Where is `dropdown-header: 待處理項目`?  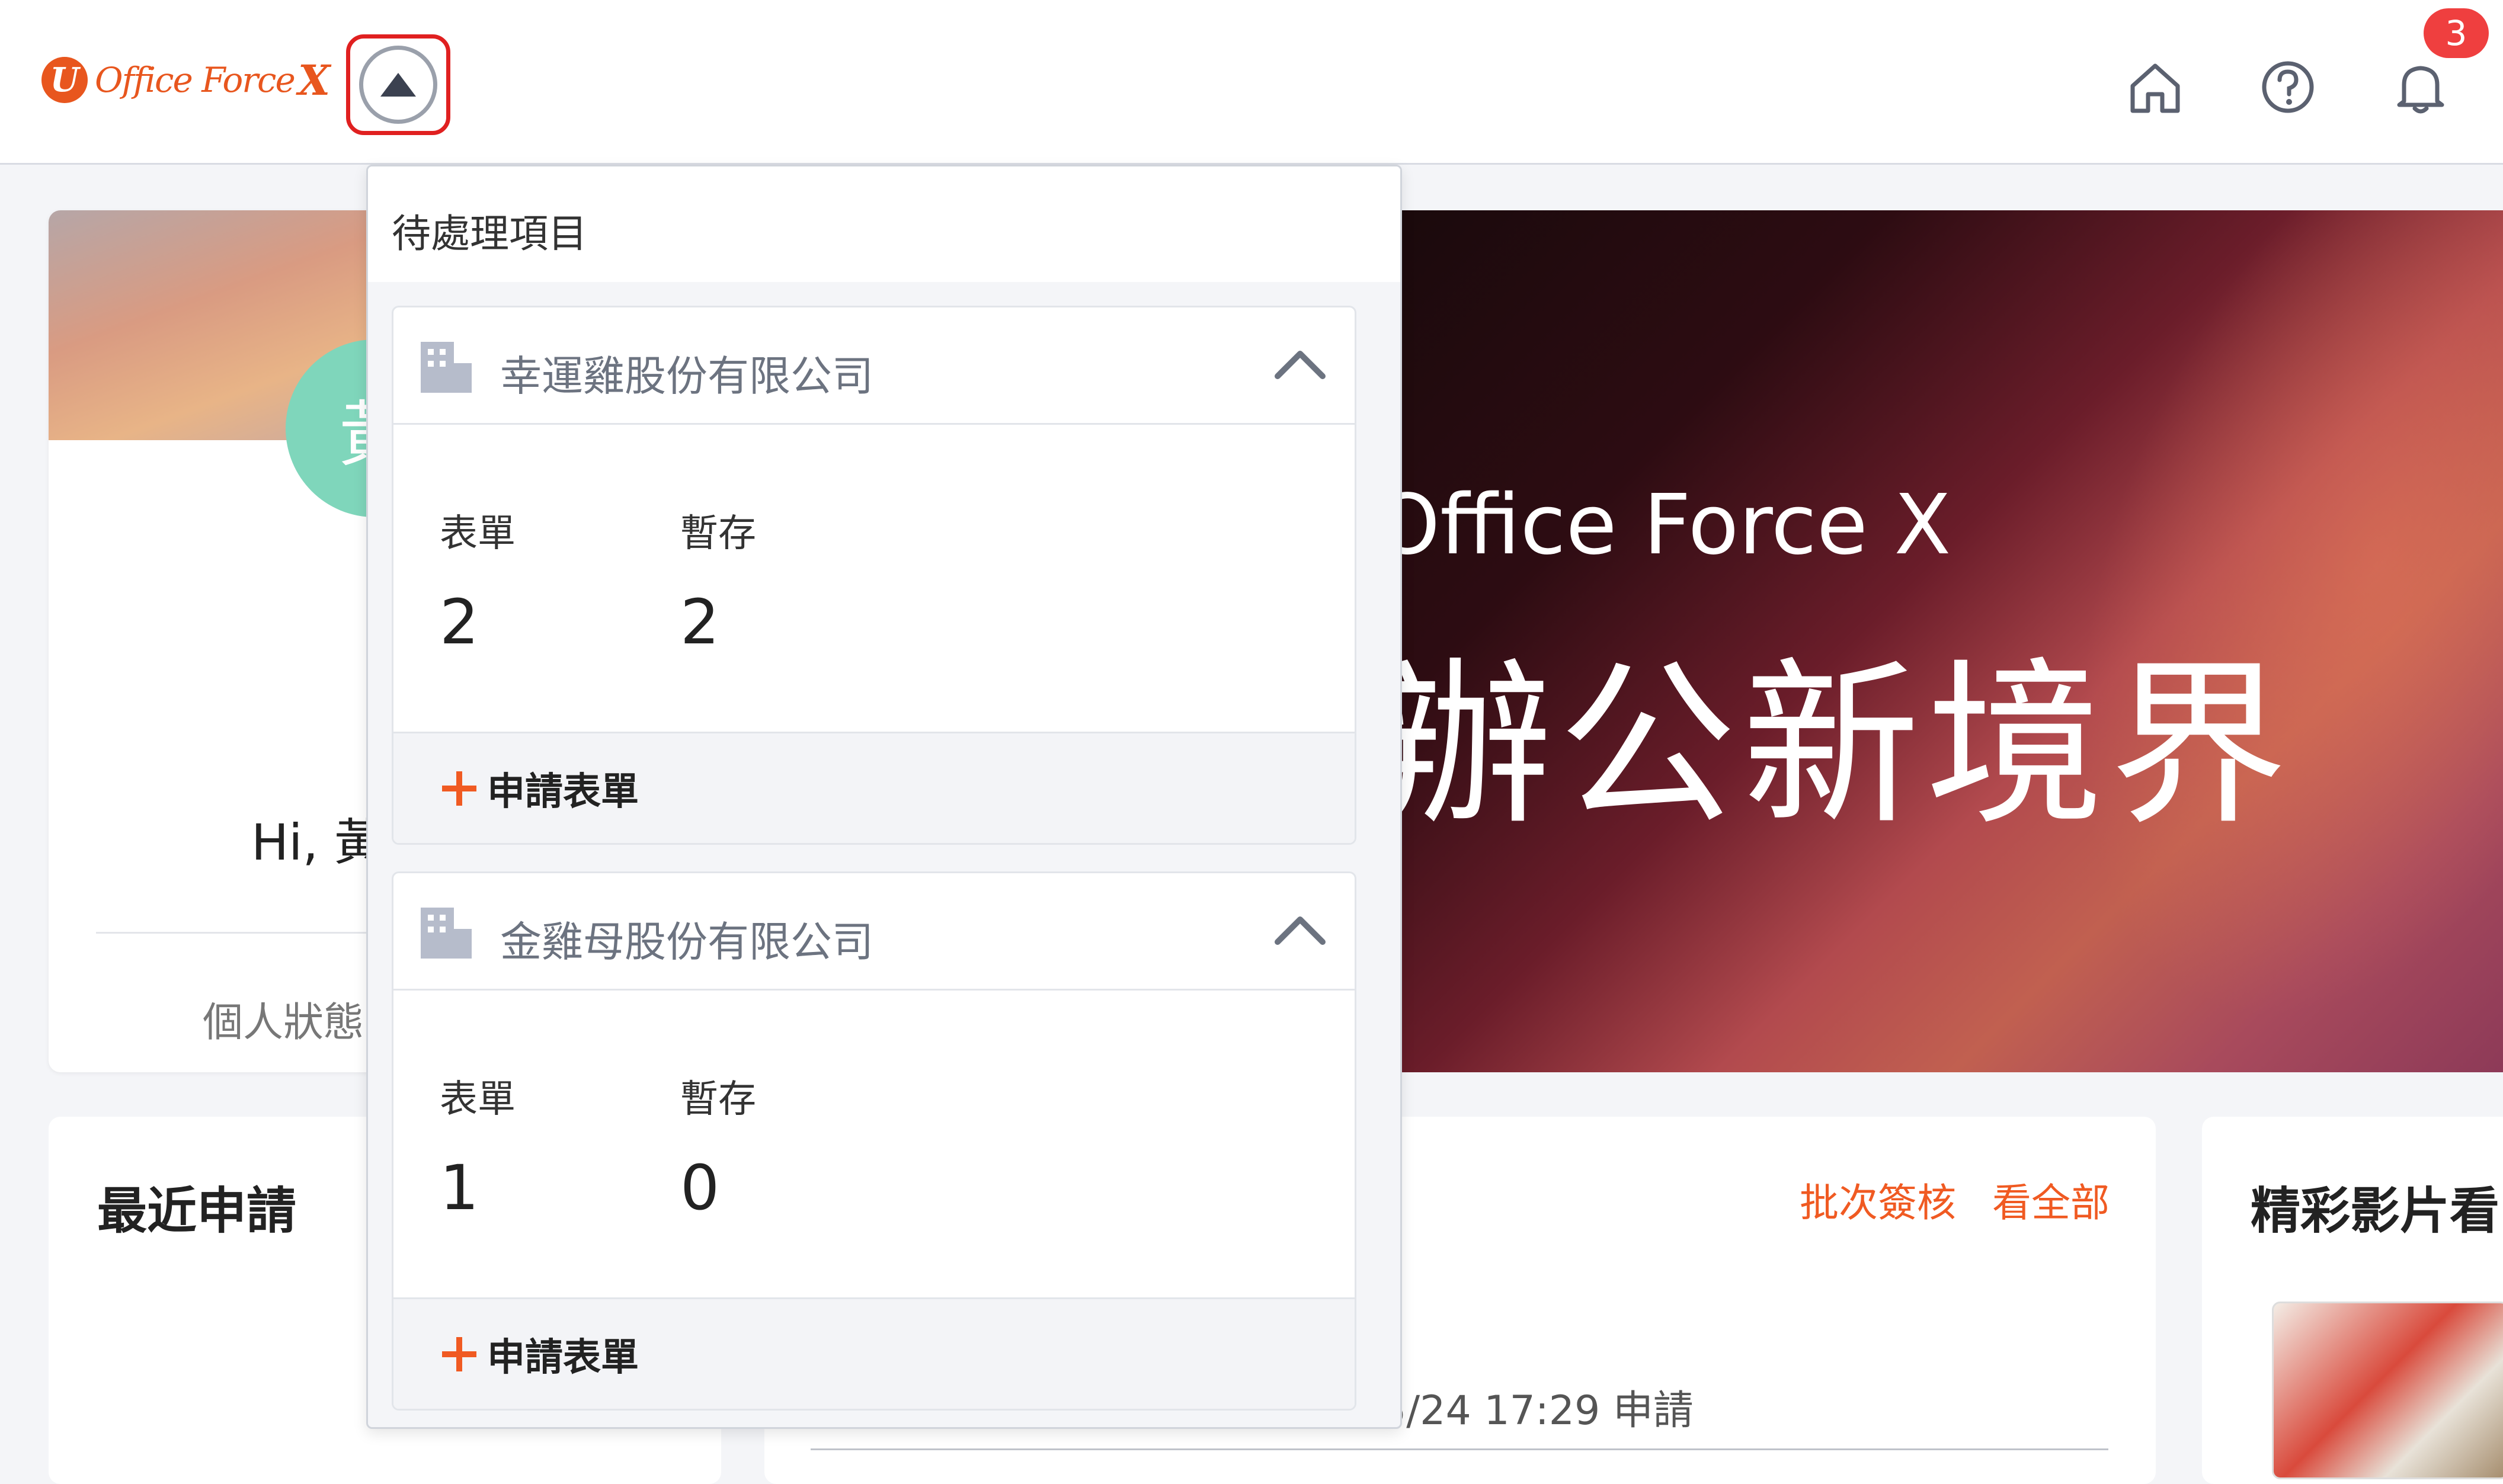 dropdown-header: 待處理項目 is located at coordinates (884, 224).